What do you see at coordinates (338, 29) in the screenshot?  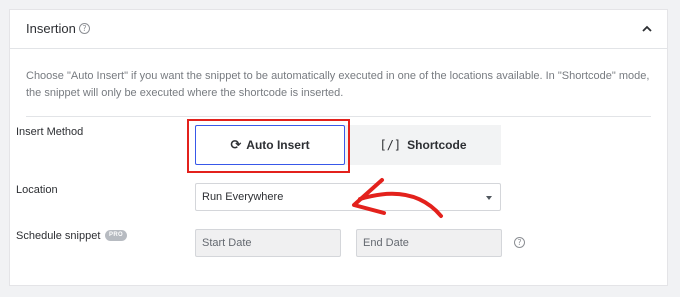 I see `panel-header: Insertion ?` at bounding box center [338, 29].